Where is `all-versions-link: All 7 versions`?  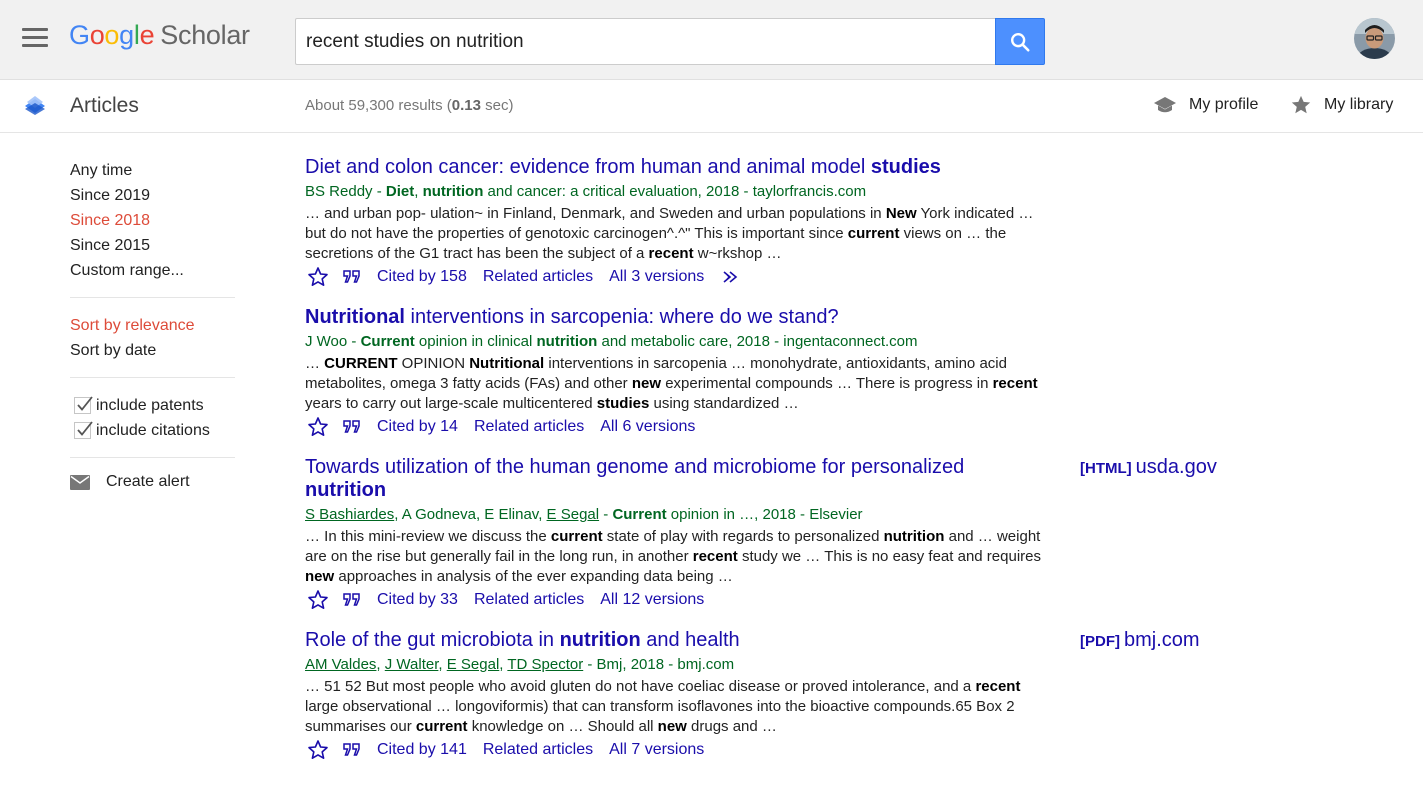
all-versions-link: All 7 versions is located at coordinates (656, 750).